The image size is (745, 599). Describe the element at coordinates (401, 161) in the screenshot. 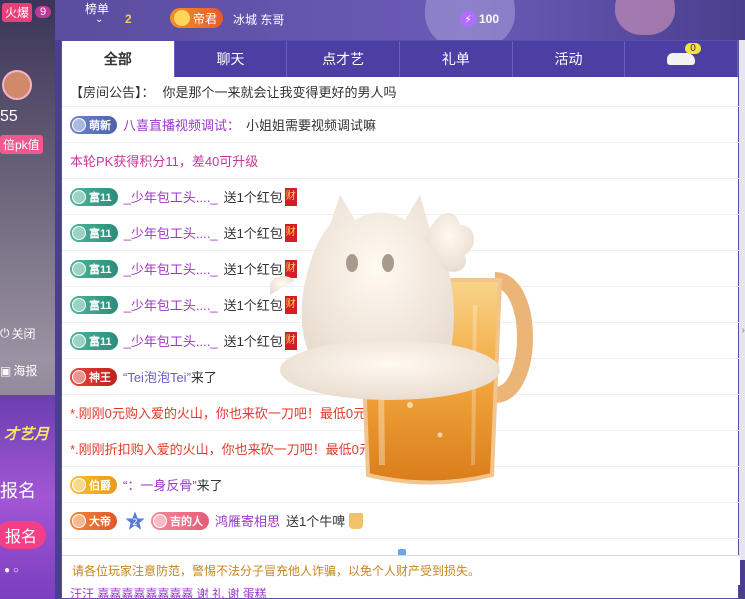

I see `list-item: 本轮PK获得积分11，差40可升级` at that location.